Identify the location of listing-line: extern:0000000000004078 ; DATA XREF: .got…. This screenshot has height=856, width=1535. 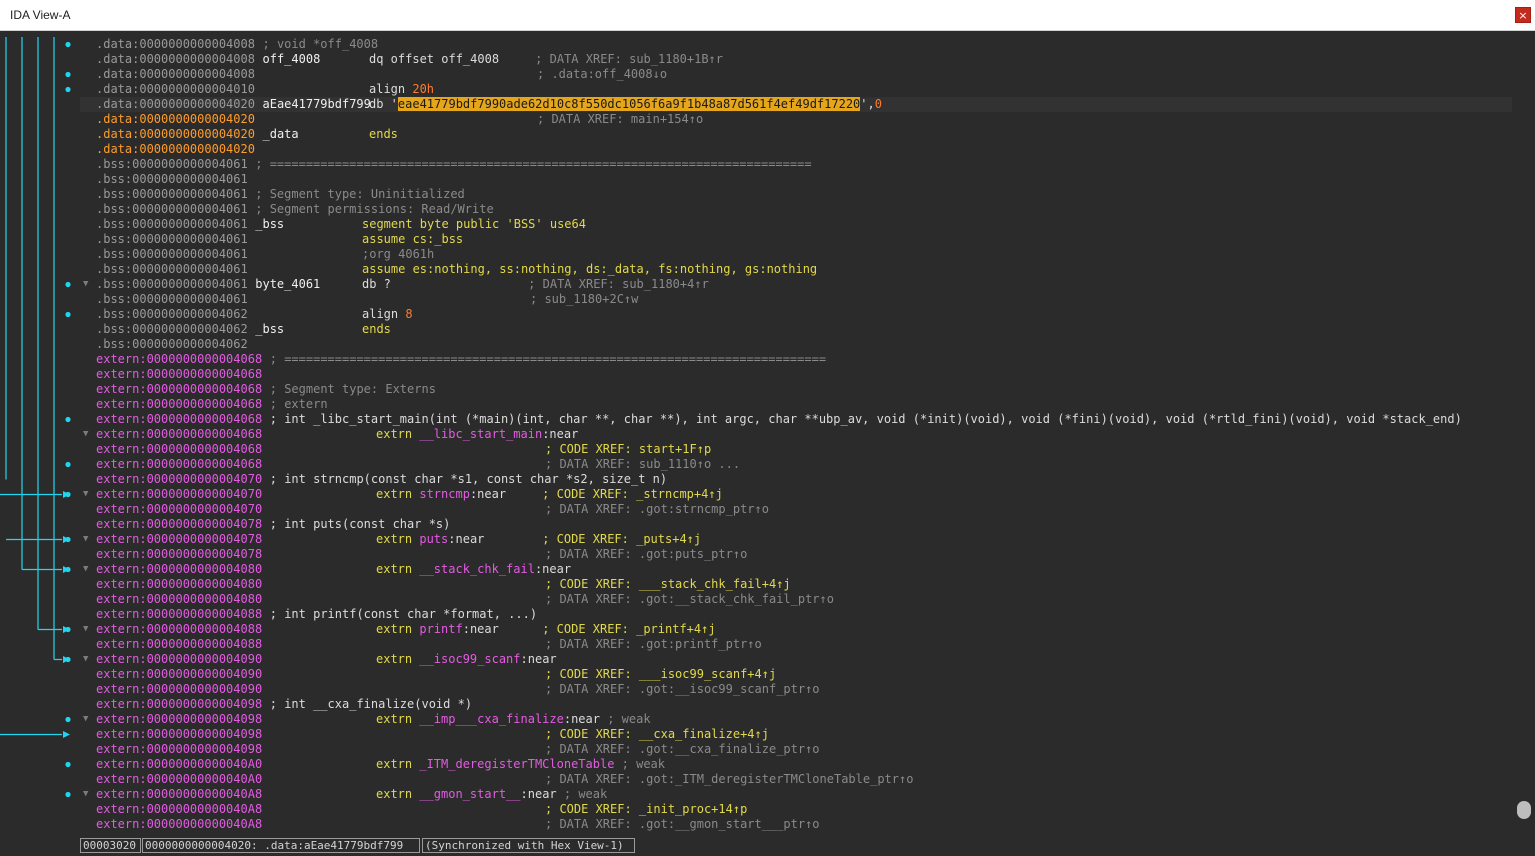
(796, 554).